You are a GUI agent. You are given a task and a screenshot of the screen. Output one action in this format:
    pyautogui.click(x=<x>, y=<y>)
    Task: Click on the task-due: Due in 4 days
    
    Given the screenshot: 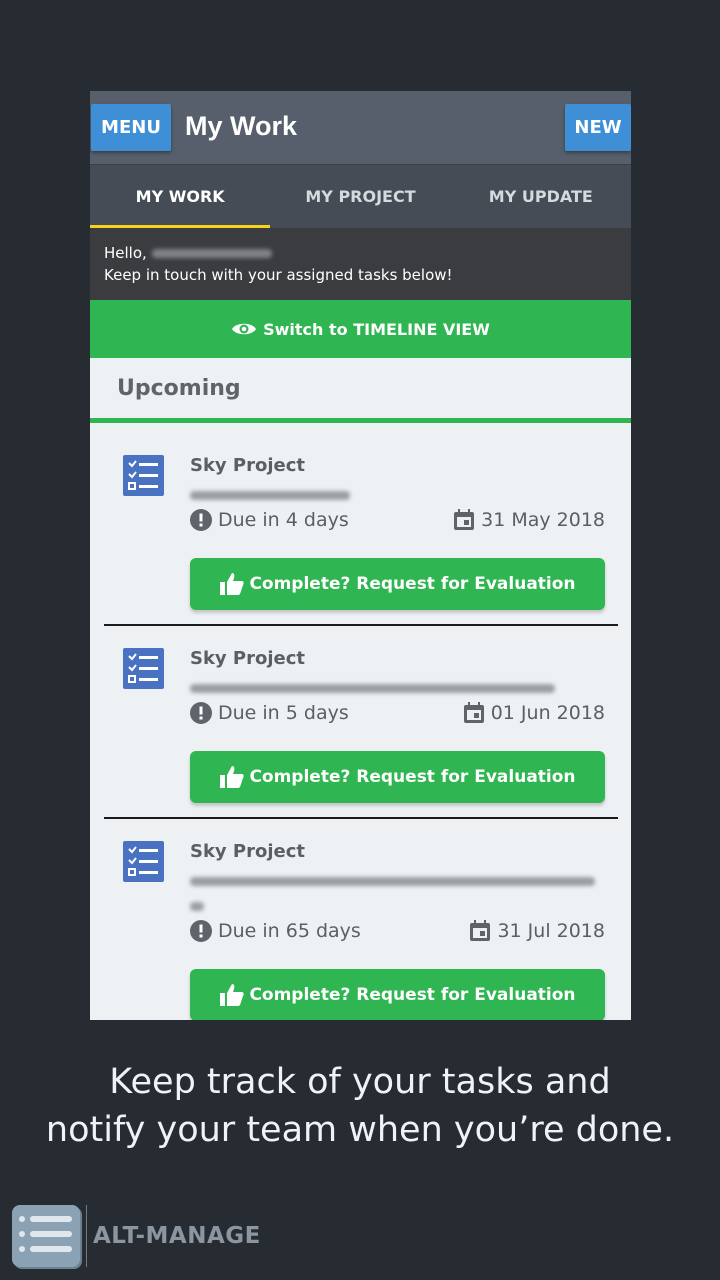 What is the action you would take?
    pyautogui.click(x=269, y=520)
    